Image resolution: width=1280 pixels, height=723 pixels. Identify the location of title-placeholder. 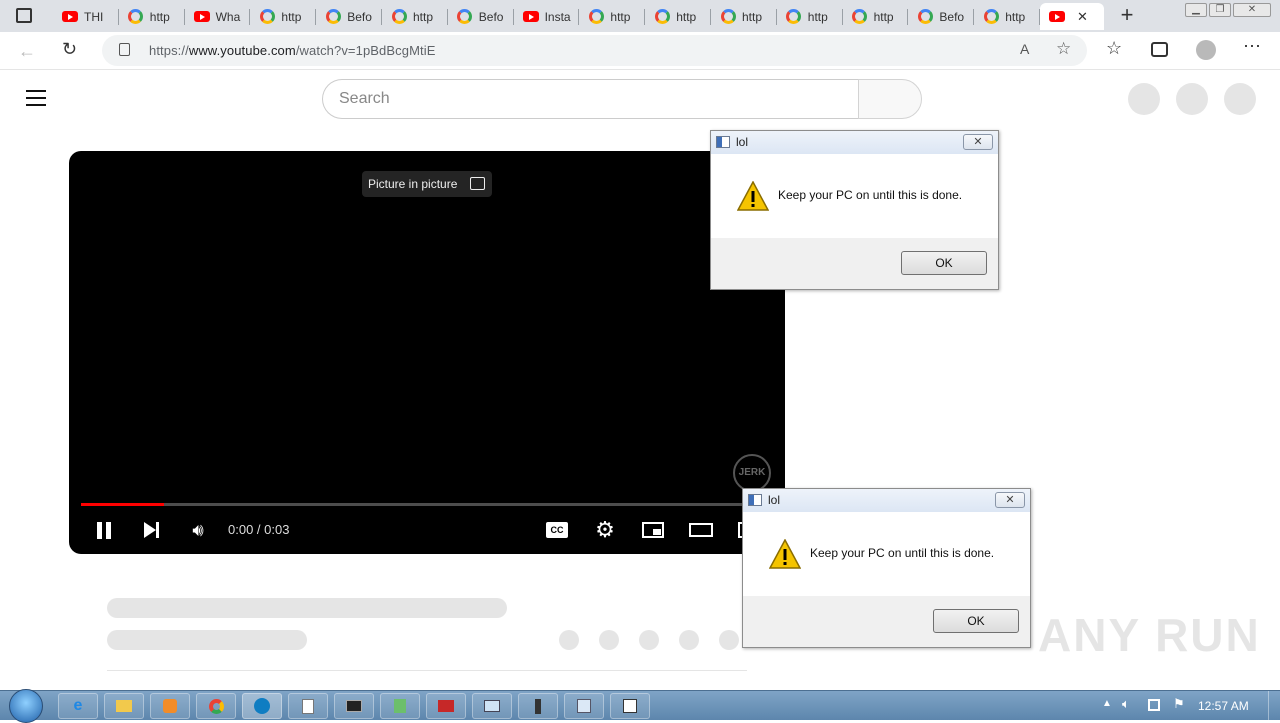
(307, 608).